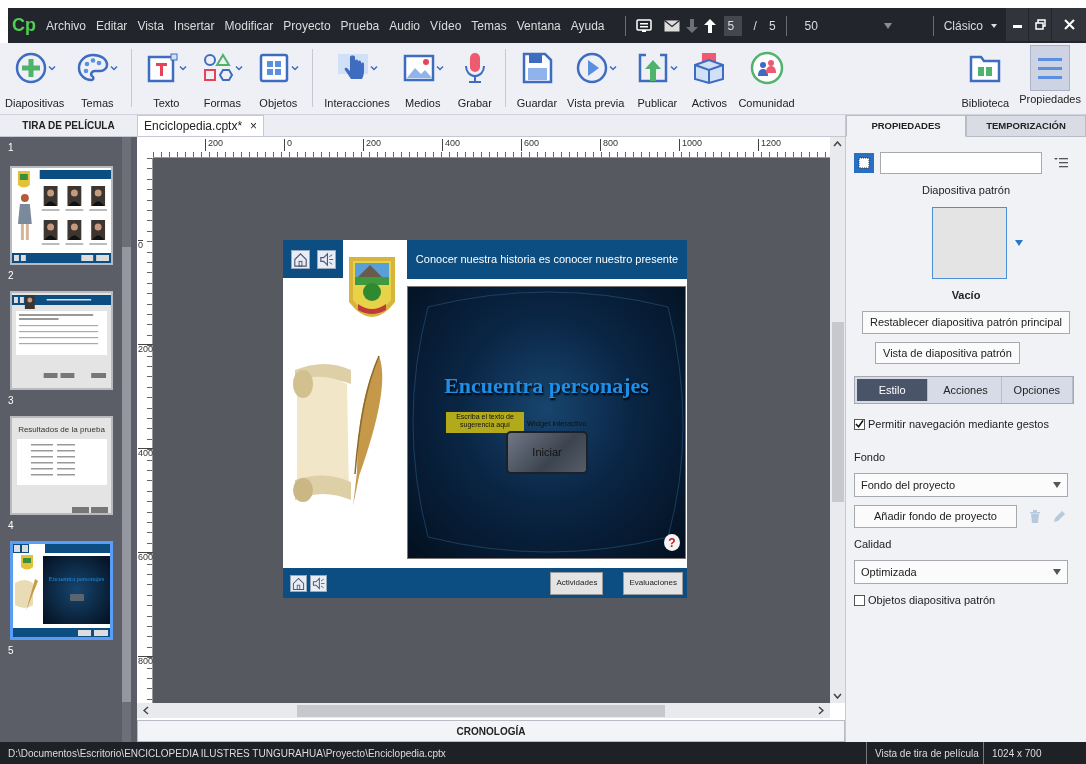  I want to click on toolbar-button: Objetos, so click(278, 80).